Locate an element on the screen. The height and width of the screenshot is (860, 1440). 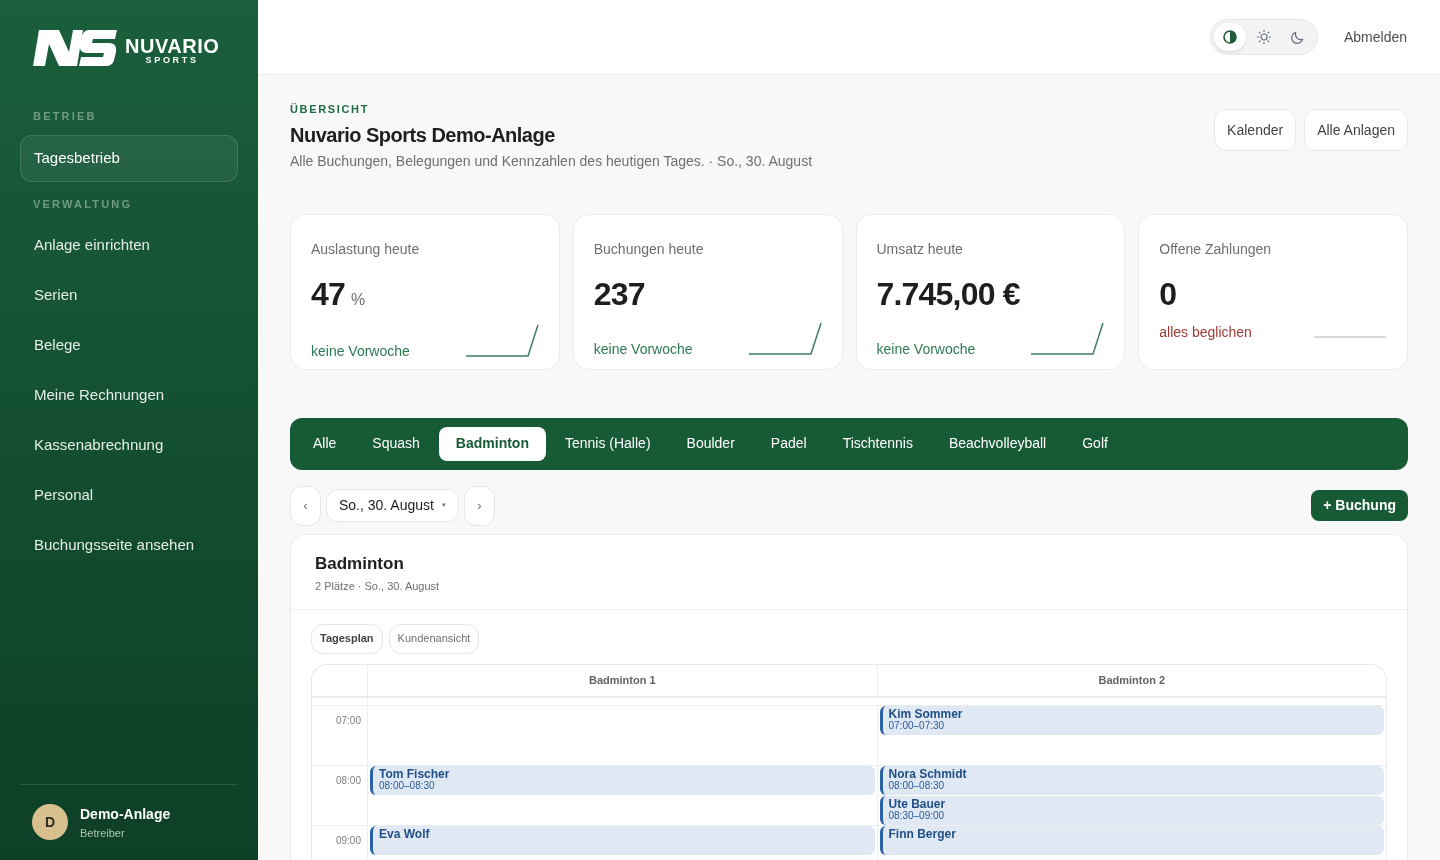
next-day-button: › is located at coordinates (479, 505).